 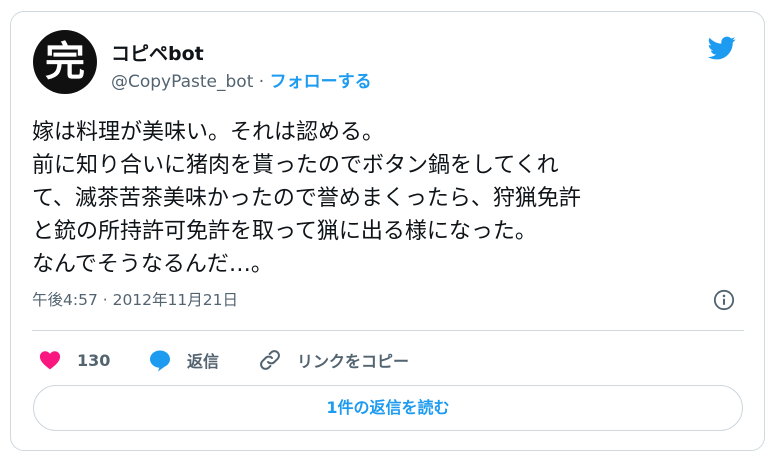 I want to click on copy-link-button: リンクをコピー, so click(x=333, y=360).